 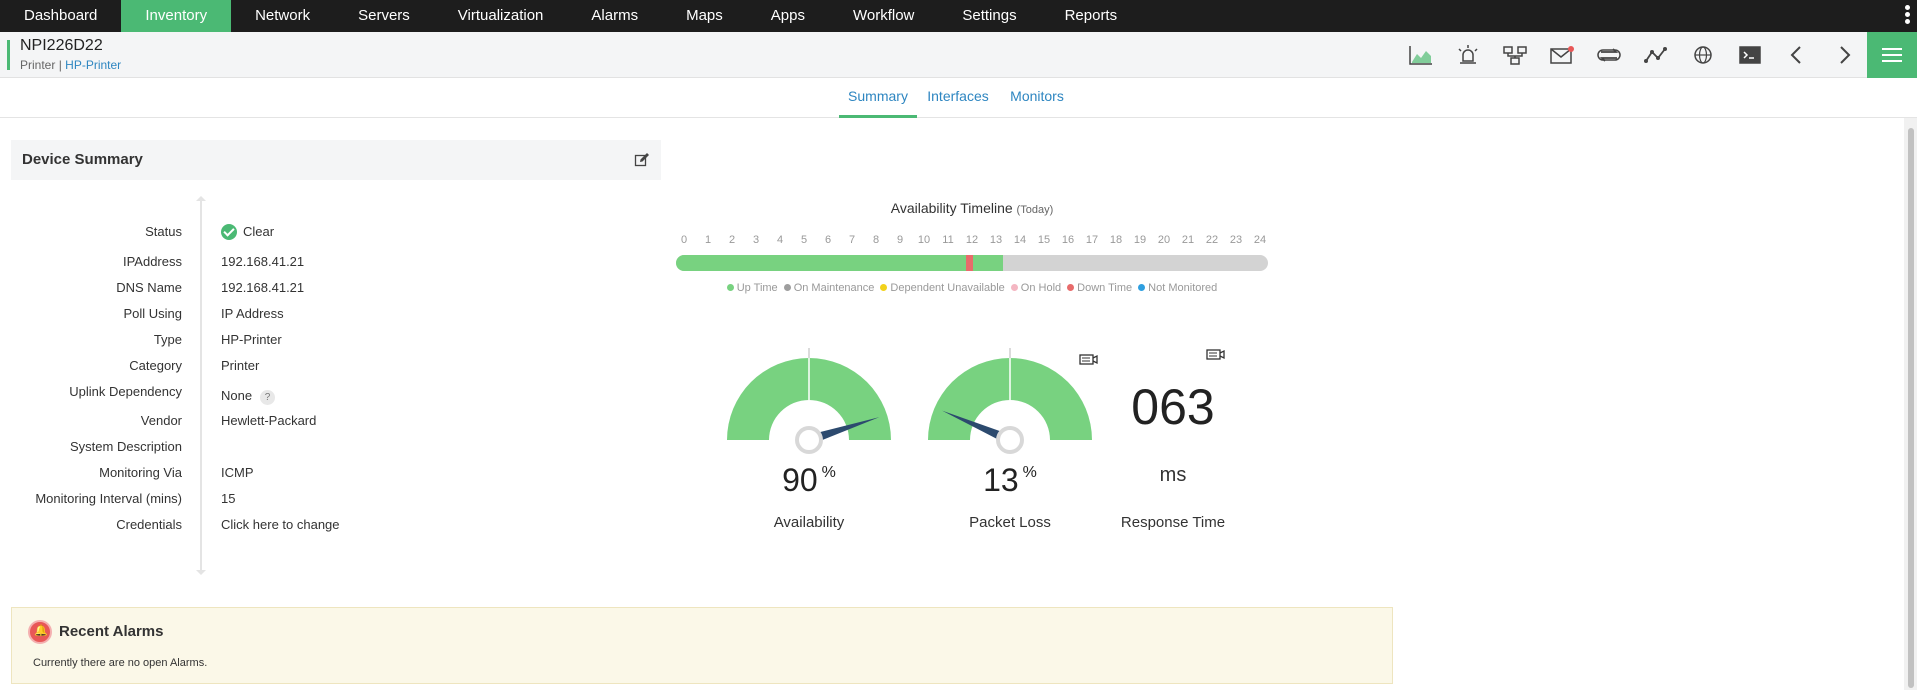 What do you see at coordinates (839, 263) in the screenshot?
I see `timeline-uptime-segment` at bounding box center [839, 263].